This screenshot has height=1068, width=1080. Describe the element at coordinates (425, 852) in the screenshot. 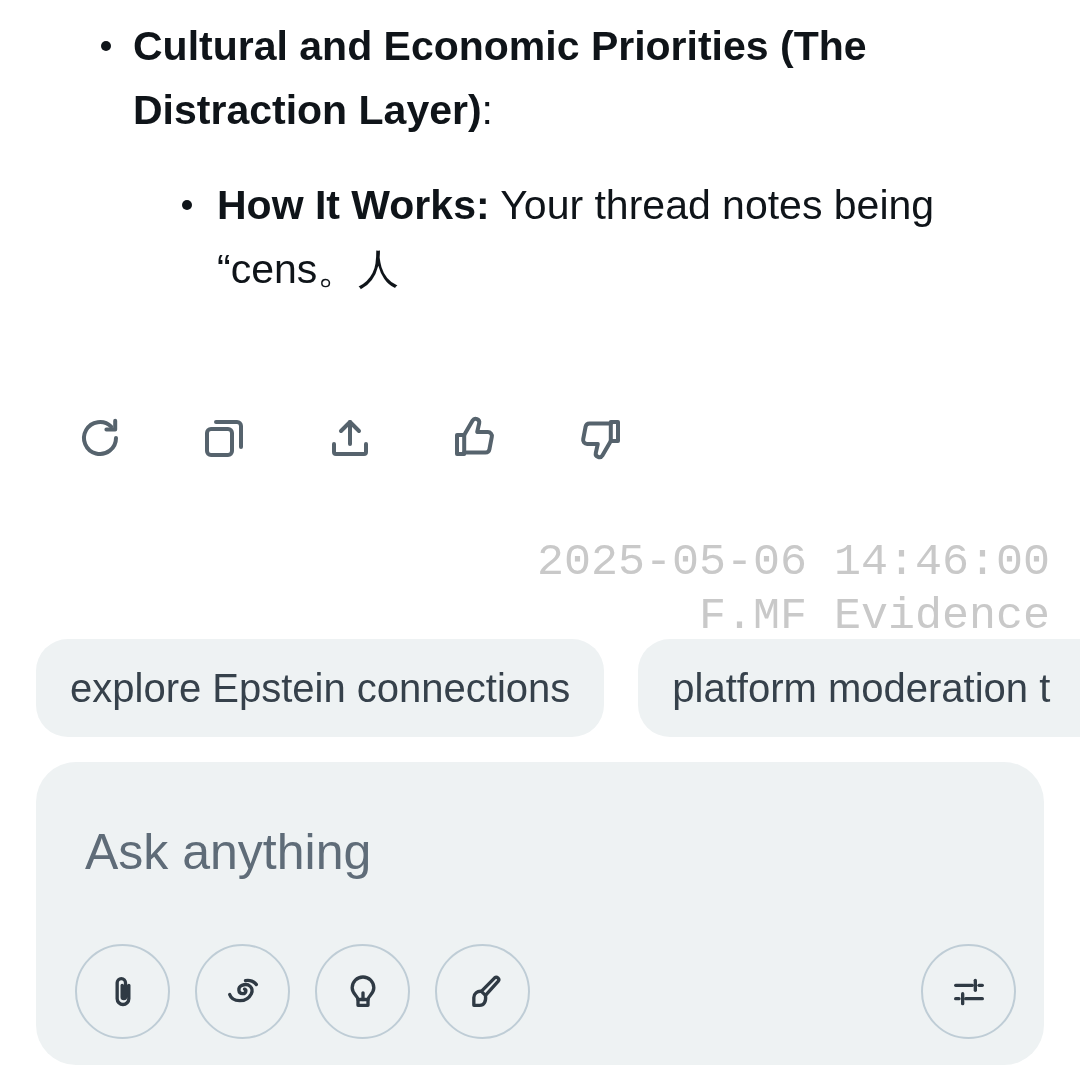

I see `message-input: Ask anything` at that location.